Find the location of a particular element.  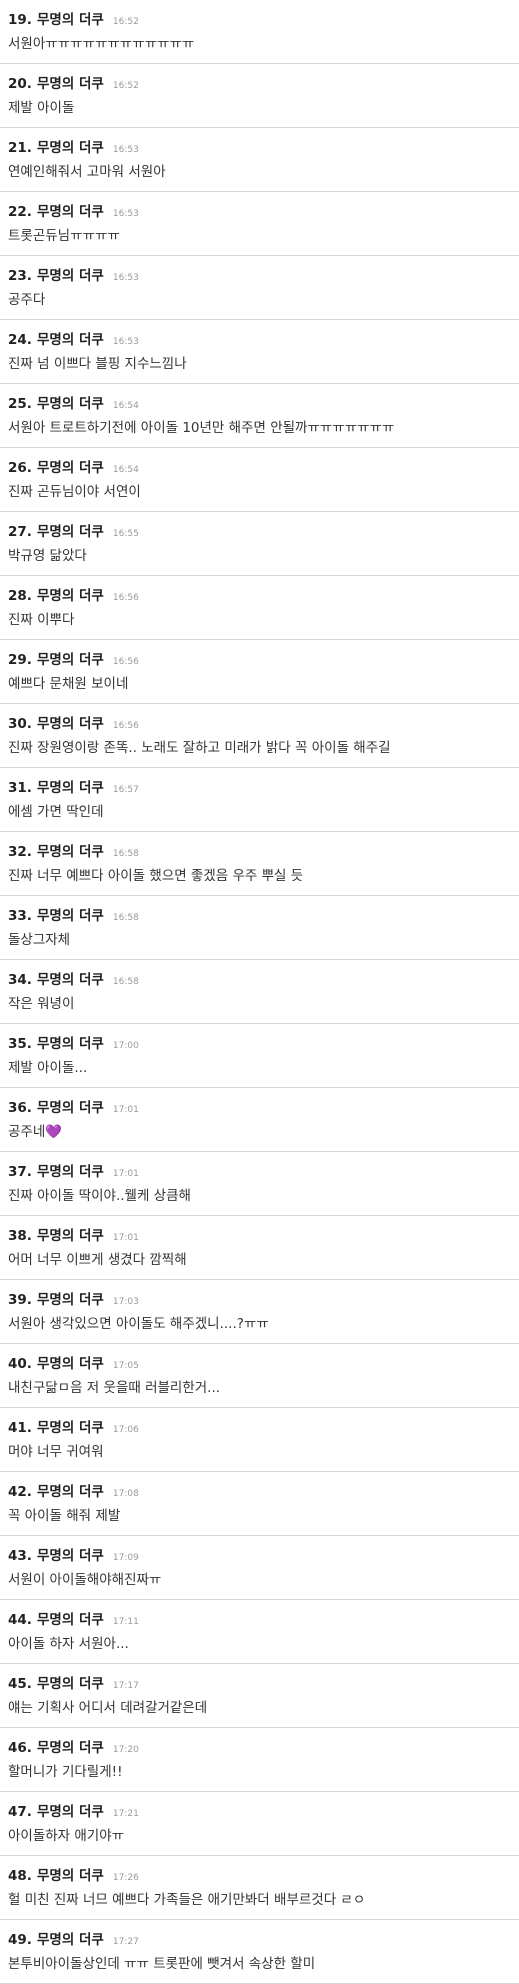

comment-number: 44. is located at coordinates (20, 1620).